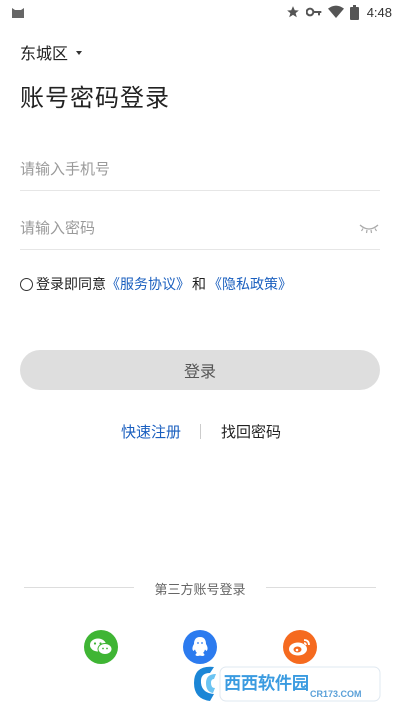 This screenshot has width=400, height=711. I want to click on qq-login-button, so click(200, 647).